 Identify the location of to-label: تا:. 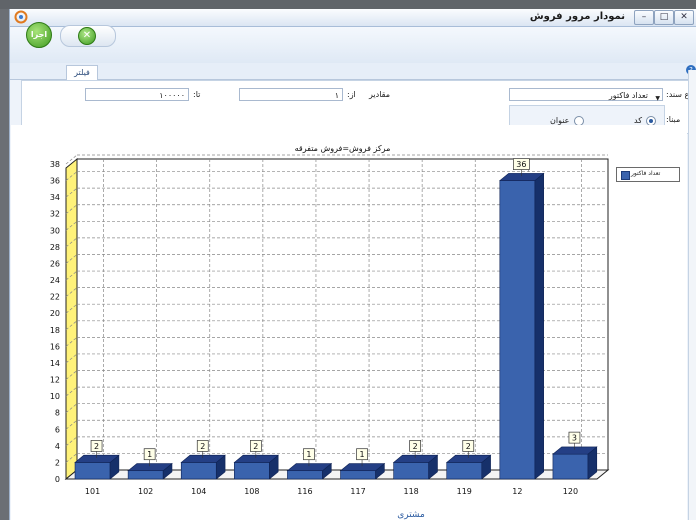
(197, 94).